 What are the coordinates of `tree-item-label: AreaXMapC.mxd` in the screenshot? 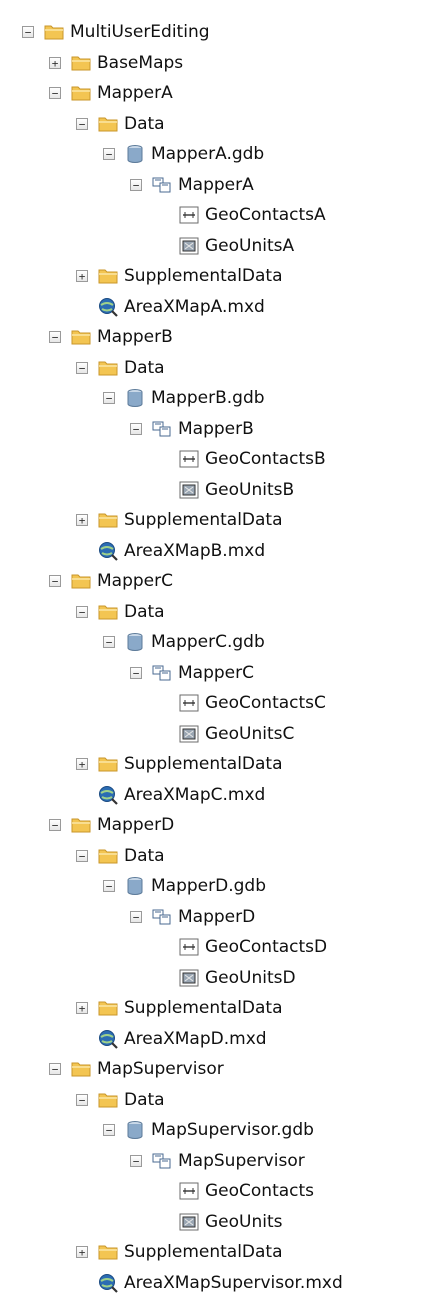 It's located at (195, 795).